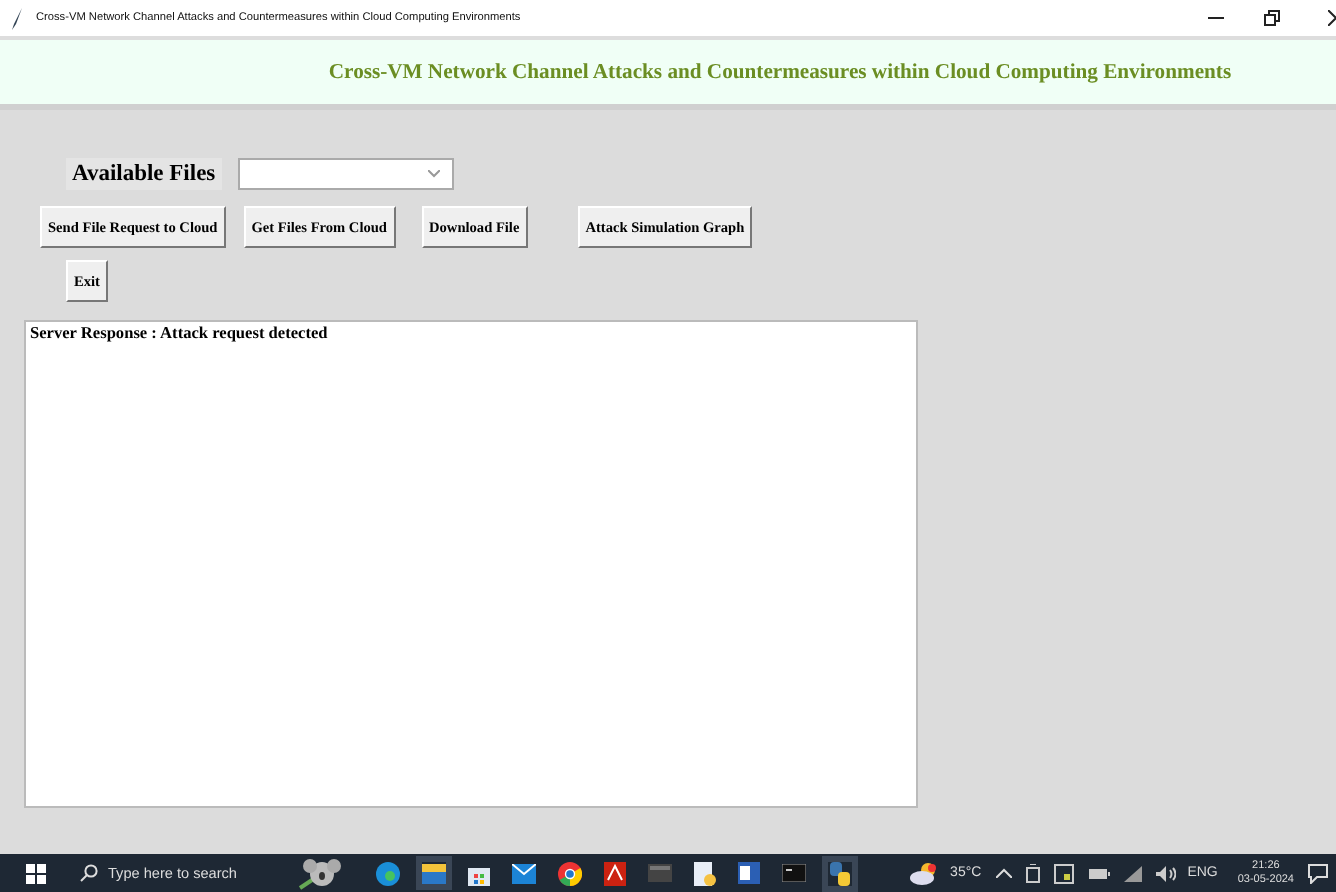 The image size is (1336, 892). Describe the element at coordinates (433, 174) in the screenshot. I see `chevron-down-icon` at that location.